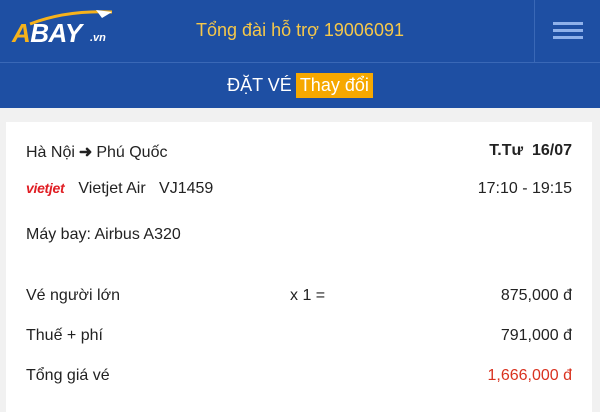 The height and width of the screenshot is (412, 600). Describe the element at coordinates (530, 151) in the screenshot. I see `flight-date: T.Tư 16/07` at that location.